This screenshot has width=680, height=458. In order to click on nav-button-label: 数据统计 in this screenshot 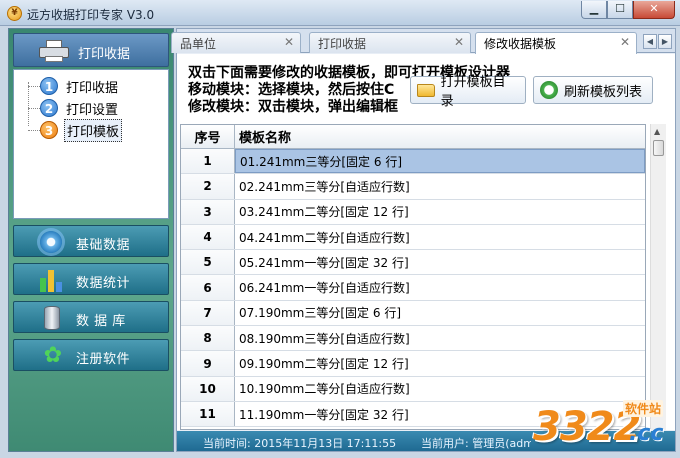, I will do `click(103, 283)`.